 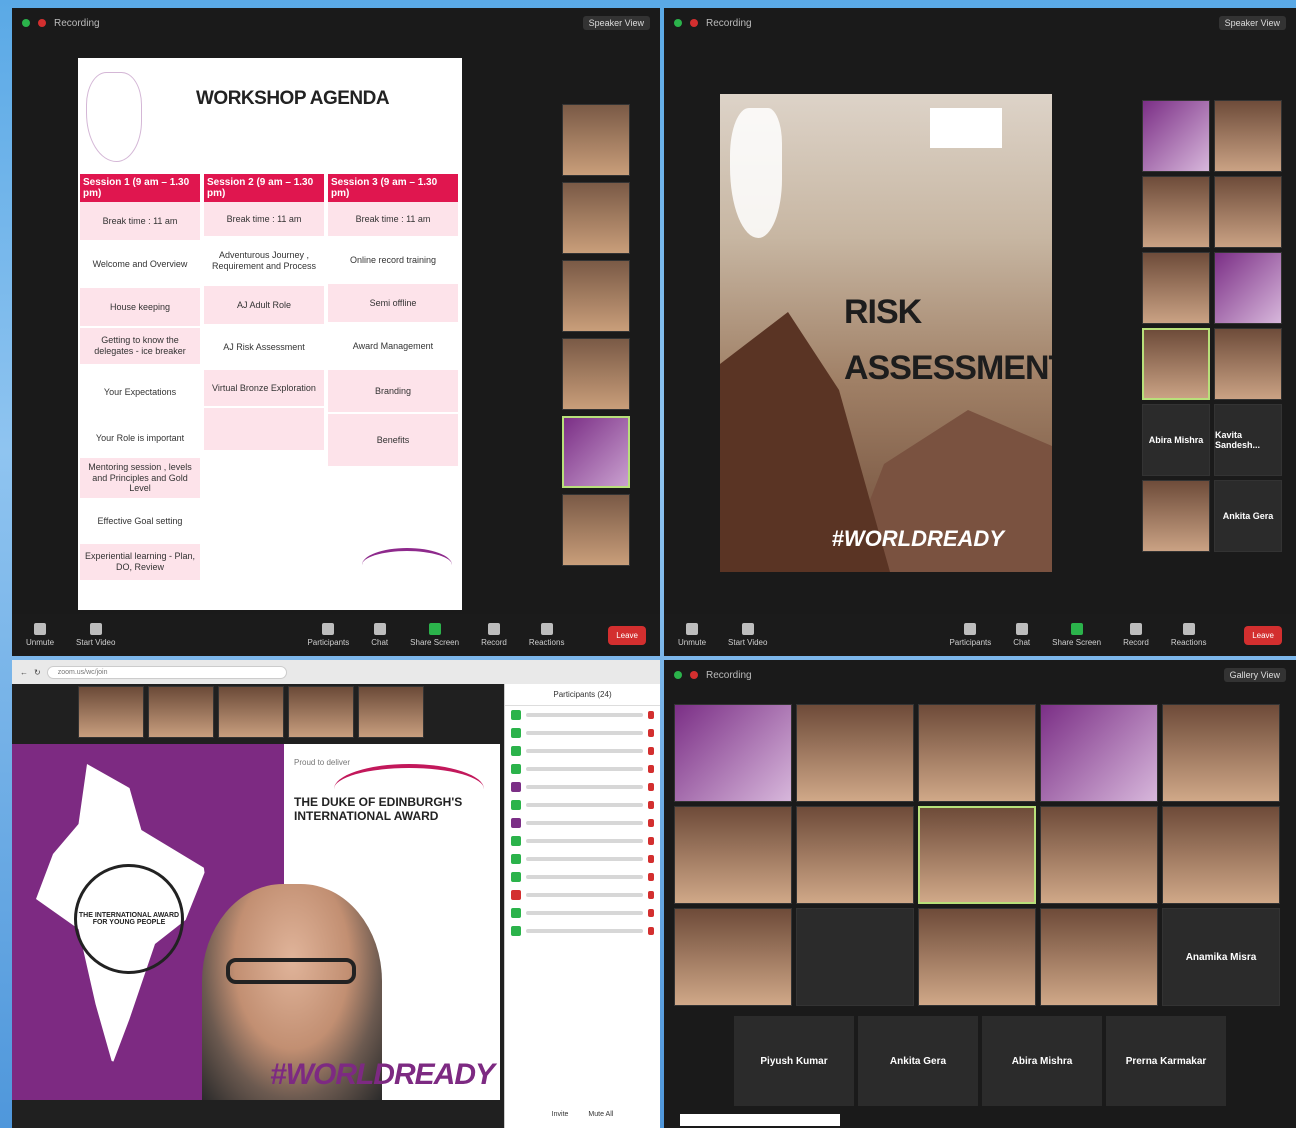 I want to click on participant-name-tile: Anamika Misra, so click(x=1221, y=957).